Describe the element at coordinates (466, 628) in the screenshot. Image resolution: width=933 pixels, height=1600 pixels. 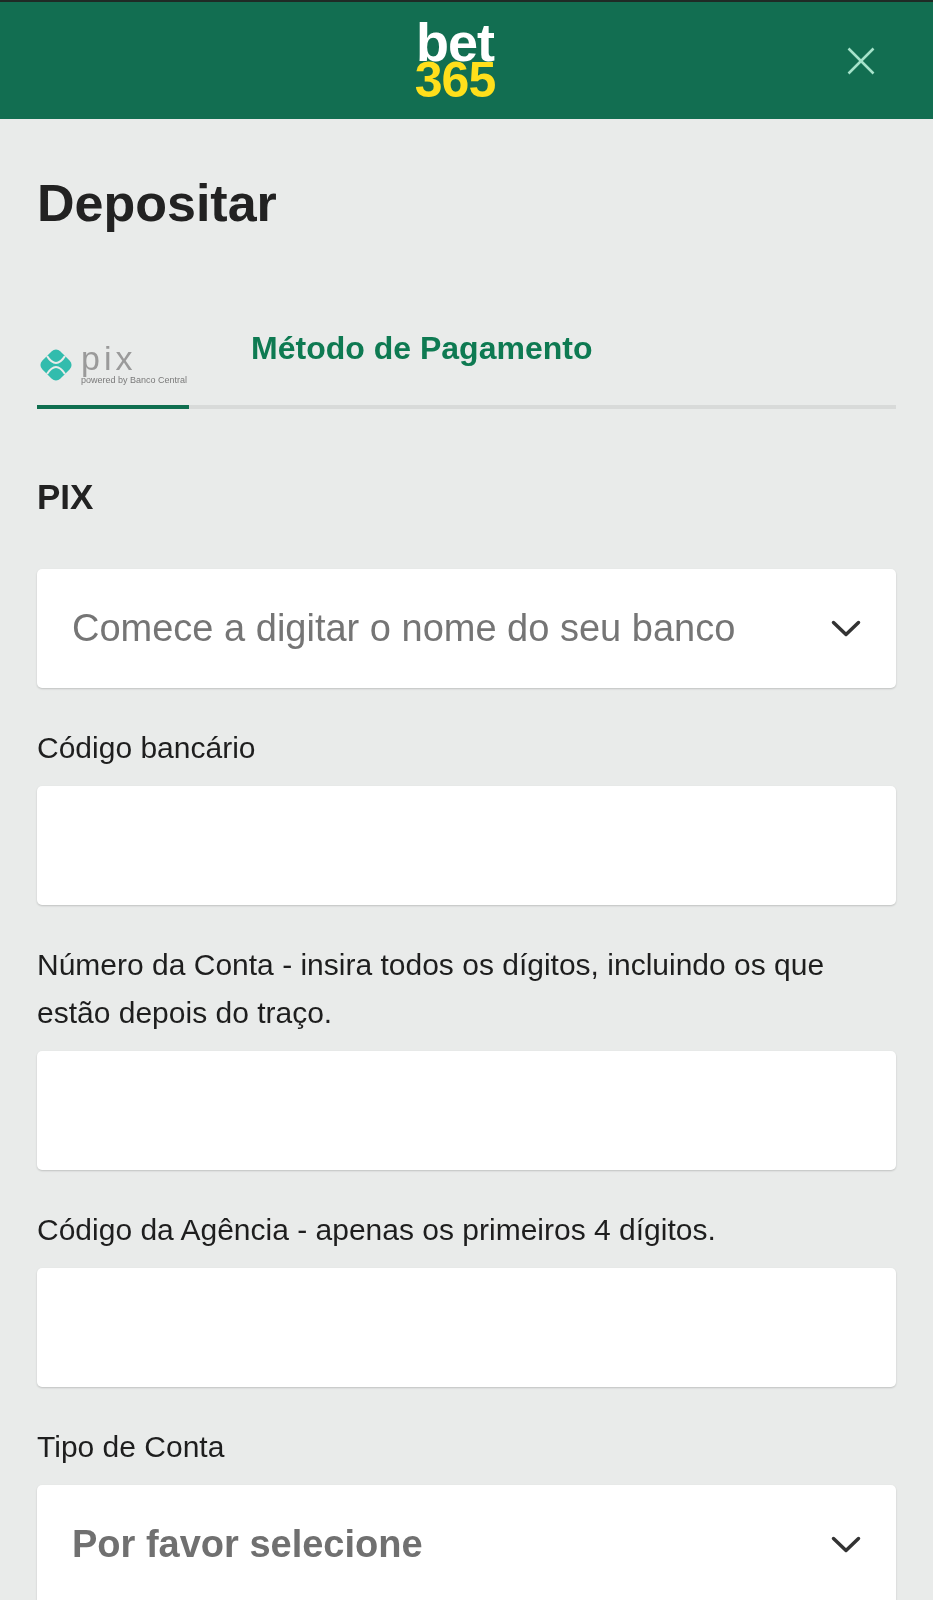
I see `search-select-field: Comece a digitar o nome do seu banco` at that location.